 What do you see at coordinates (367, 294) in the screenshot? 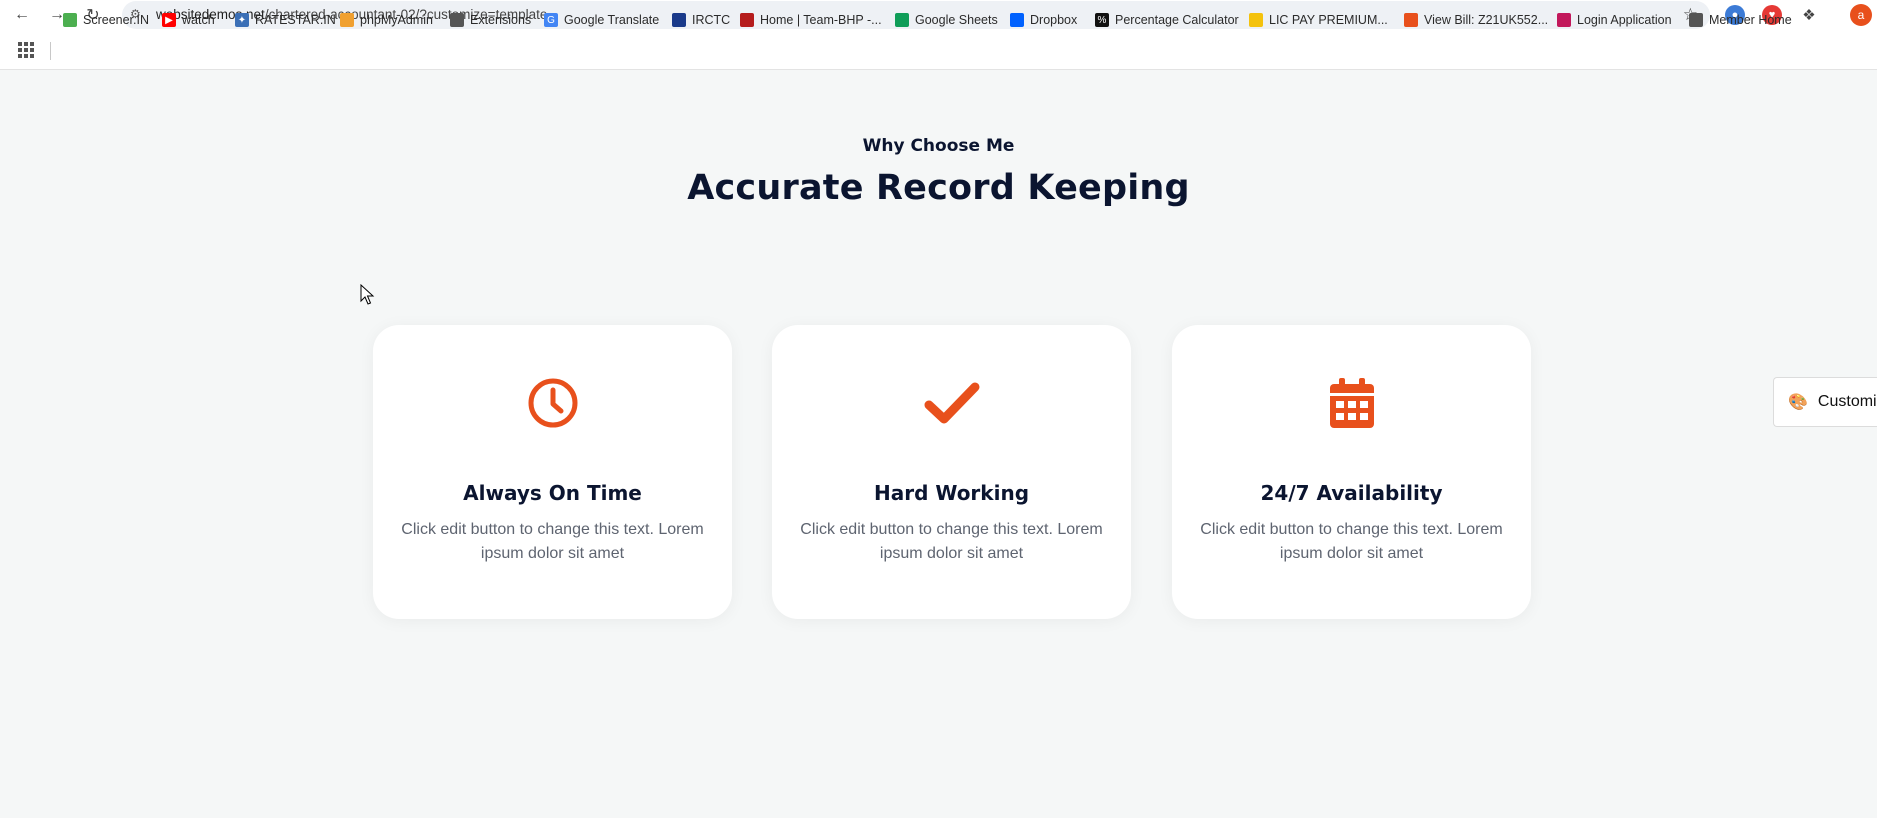
I see `mouse-cursor-icon` at bounding box center [367, 294].